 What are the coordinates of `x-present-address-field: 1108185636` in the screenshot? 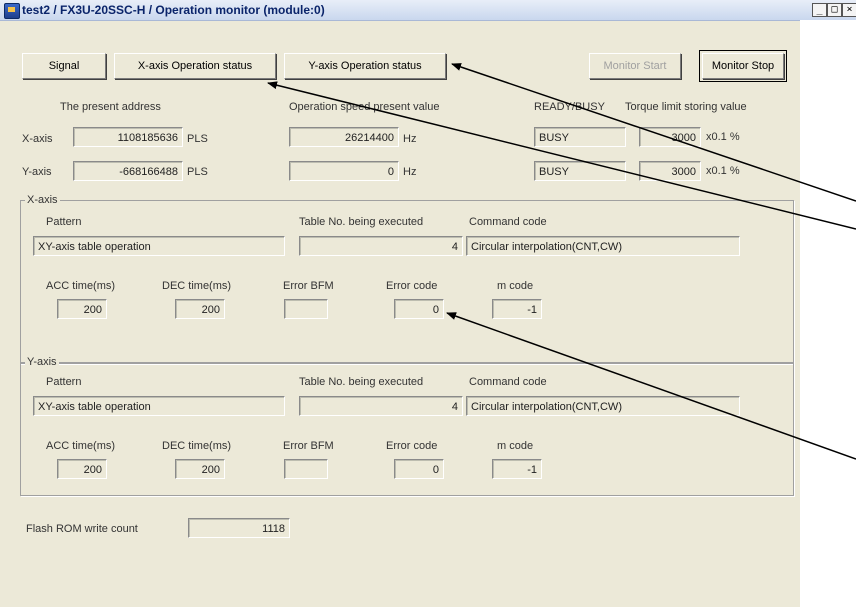 It's located at (128, 137).